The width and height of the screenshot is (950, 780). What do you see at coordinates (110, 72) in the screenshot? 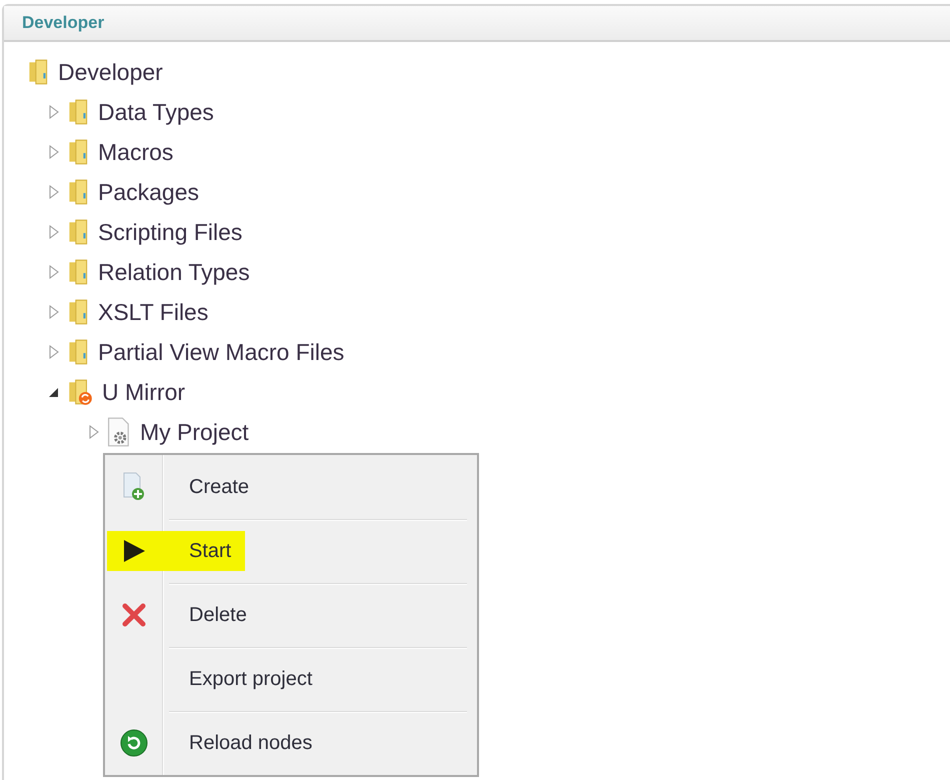
I see `tree-item: Developer` at bounding box center [110, 72].